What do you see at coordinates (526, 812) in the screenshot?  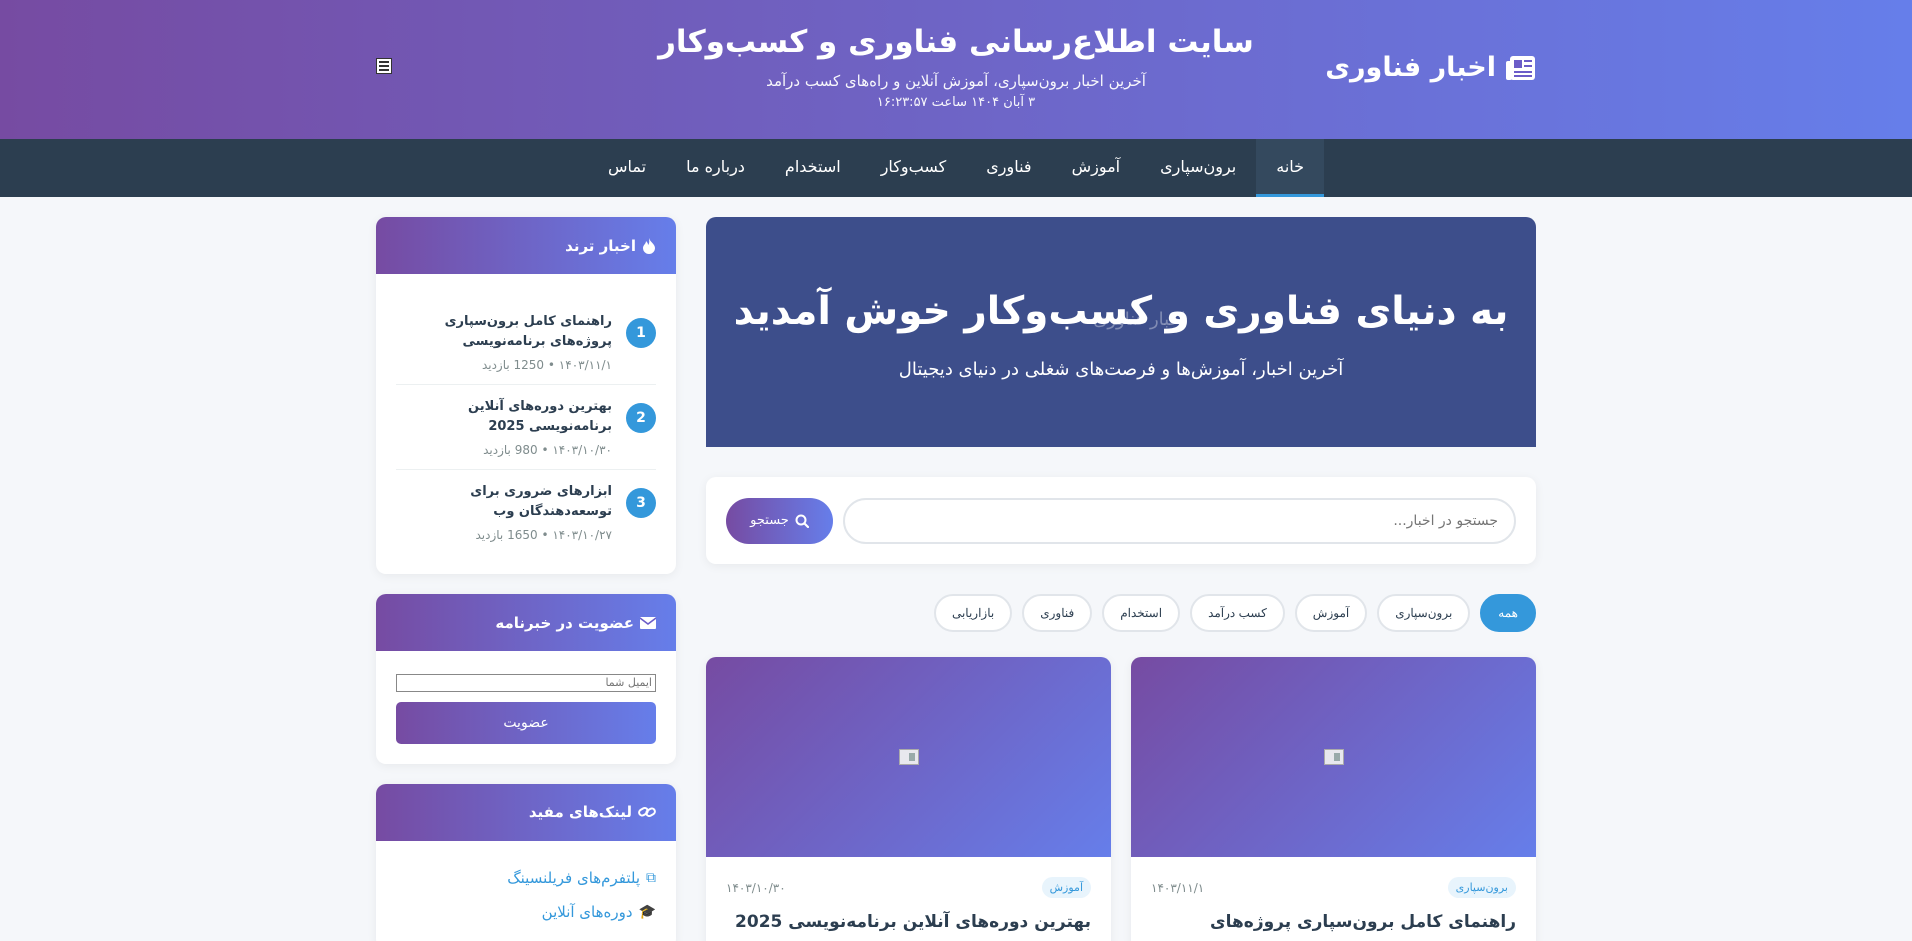 I see `links-widget-header: لینک‌های مفید` at bounding box center [526, 812].